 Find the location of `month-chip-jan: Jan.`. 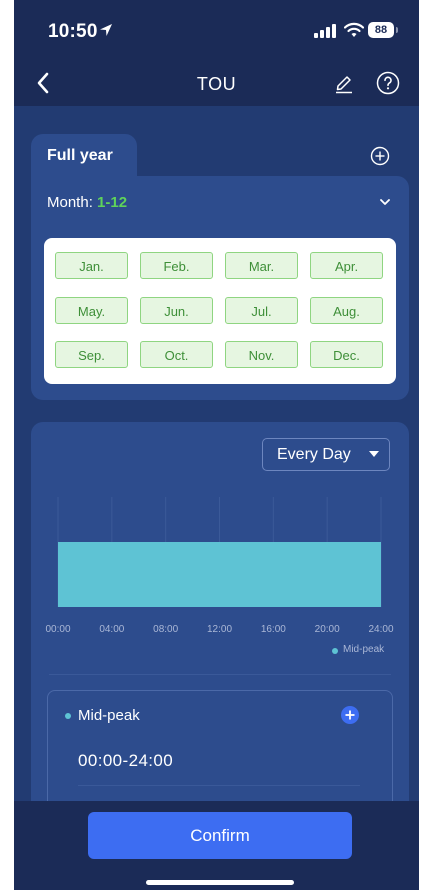

month-chip-jan: Jan. is located at coordinates (91, 265).